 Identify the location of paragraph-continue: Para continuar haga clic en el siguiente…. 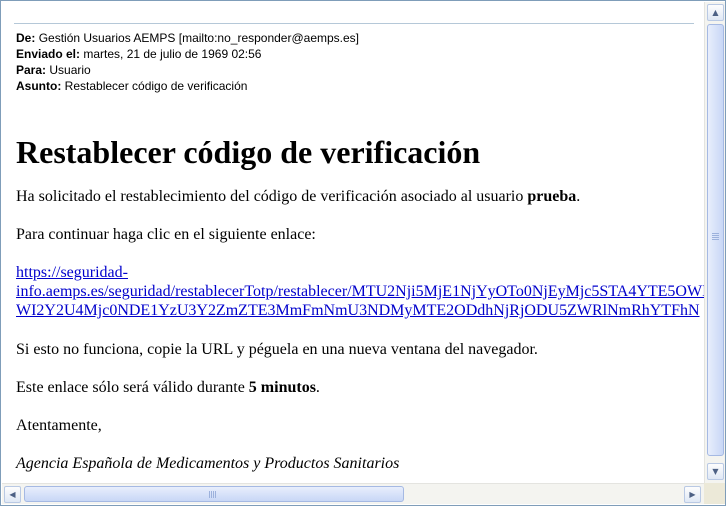
(166, 234).